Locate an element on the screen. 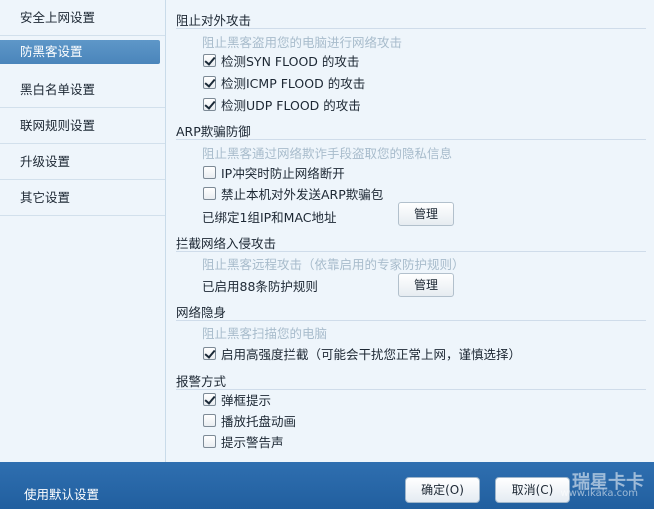 This screenshot has height=509, width=654. checkbox-label: 禁止本机对外发送ARP欺骗包 is located at coordinates (302, 194).